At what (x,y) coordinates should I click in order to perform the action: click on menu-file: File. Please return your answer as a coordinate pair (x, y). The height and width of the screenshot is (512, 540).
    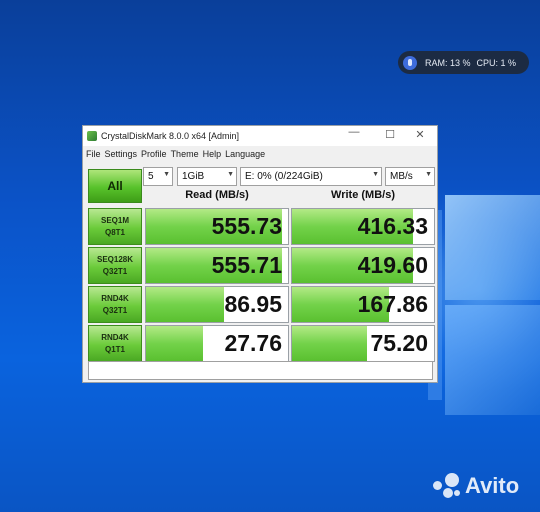
    Looking at the image, I should click on (93, 154).